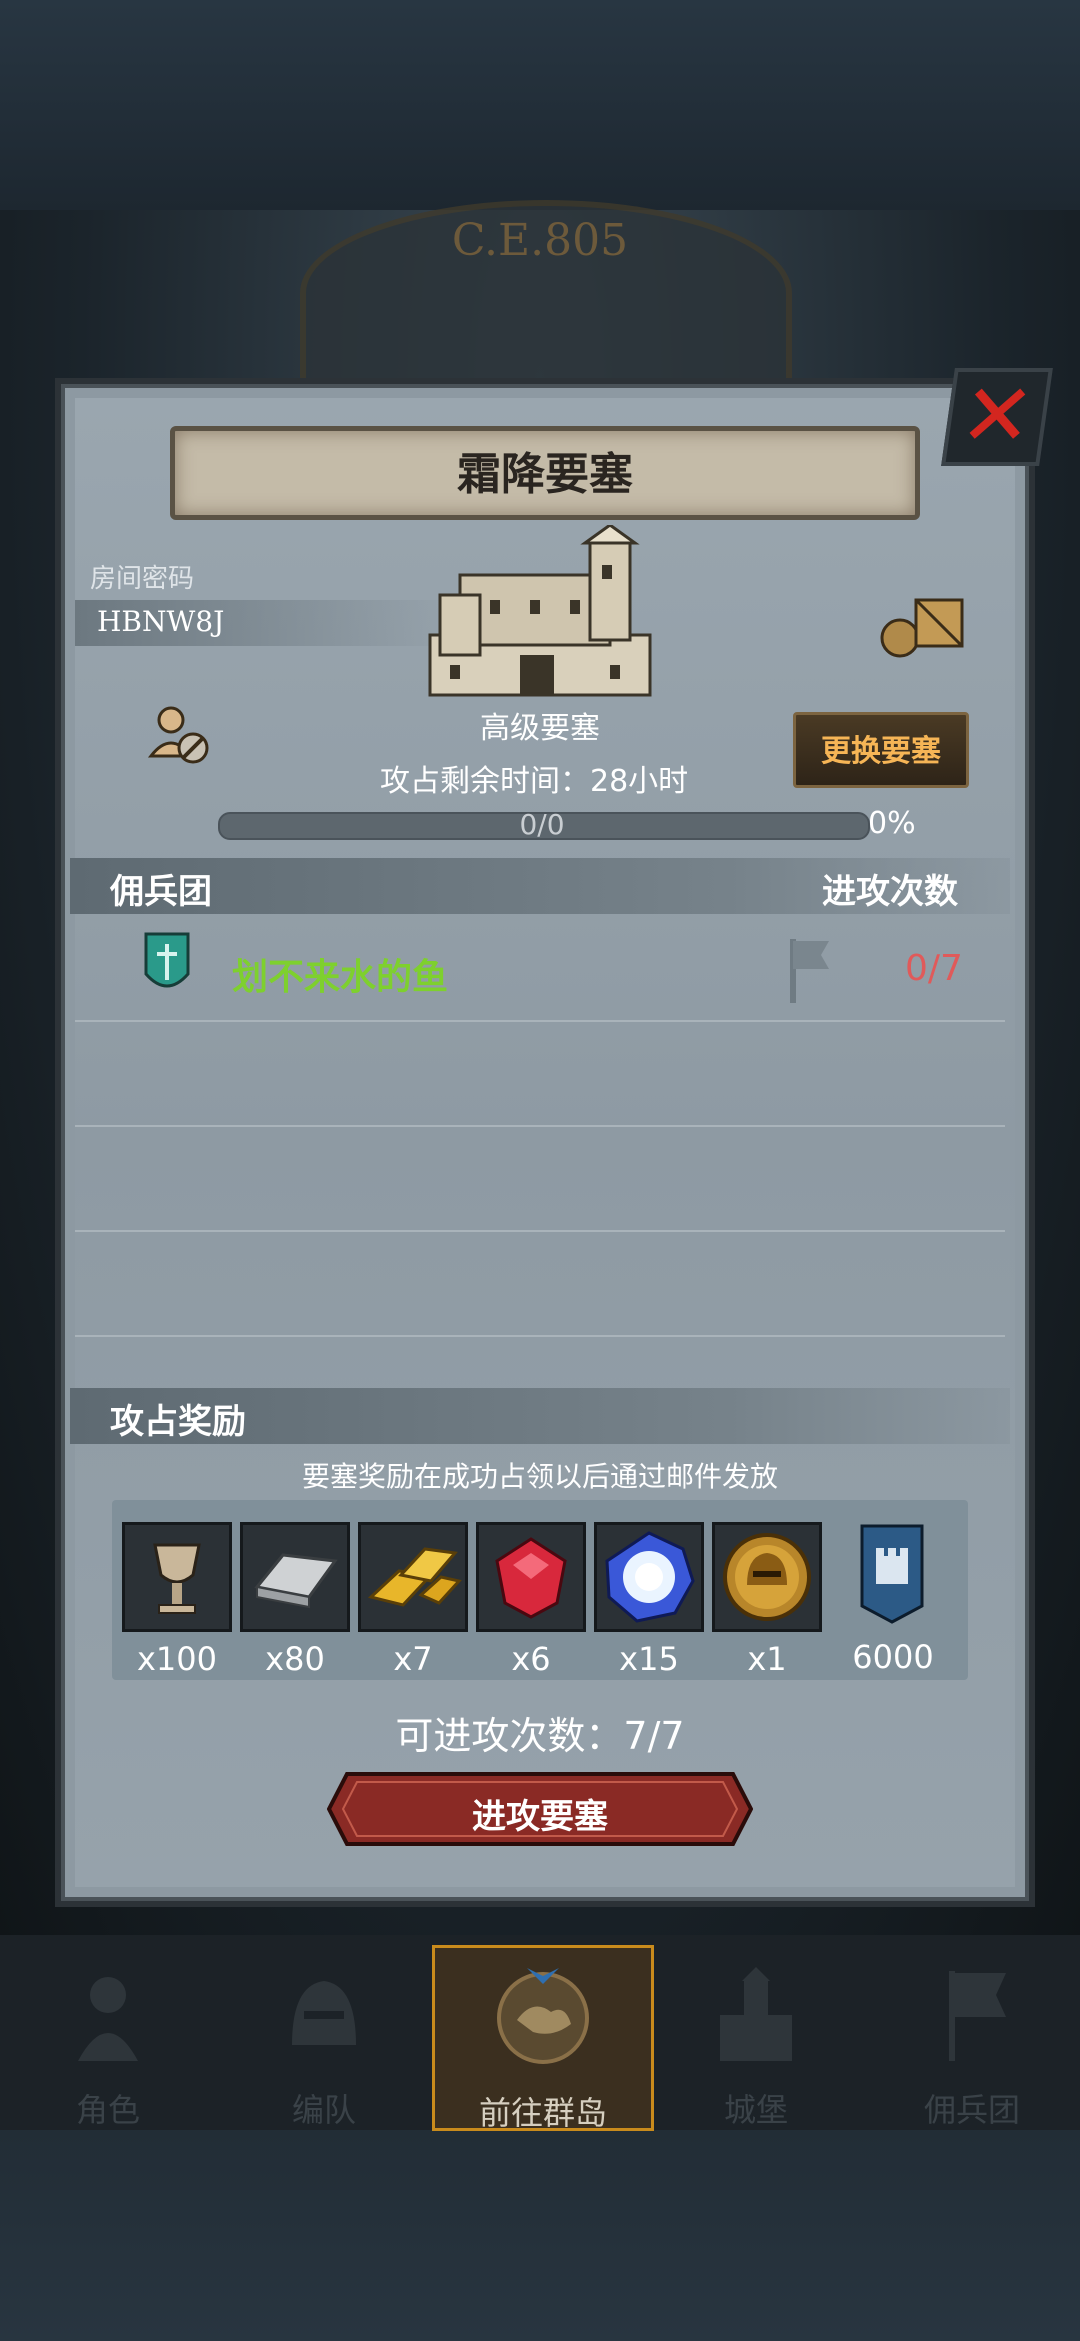 The width and height of the screenshot is (1080, 2341). I want to click on progress-percent: 0%, so click(892, 823).